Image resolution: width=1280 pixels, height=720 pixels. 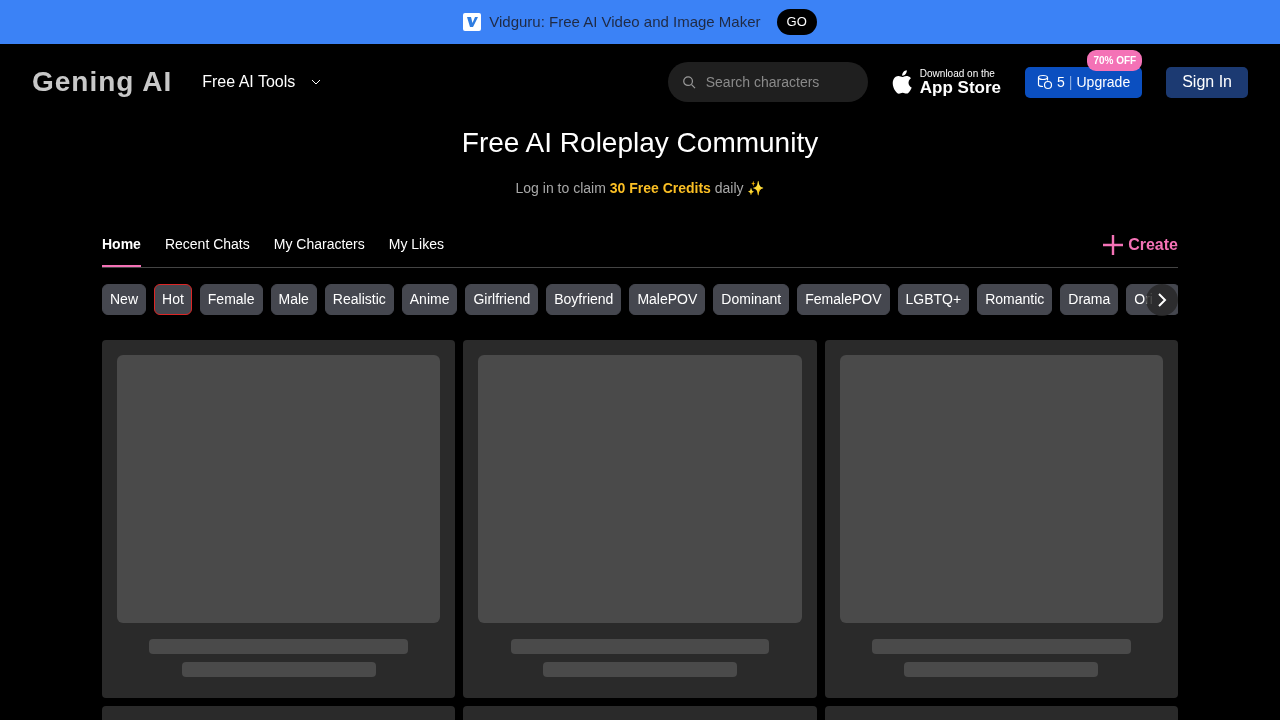 What do you see at coordinates (796, 22) in the screenshot?
I see `go-button: GO` at bounding box center [796, 22].